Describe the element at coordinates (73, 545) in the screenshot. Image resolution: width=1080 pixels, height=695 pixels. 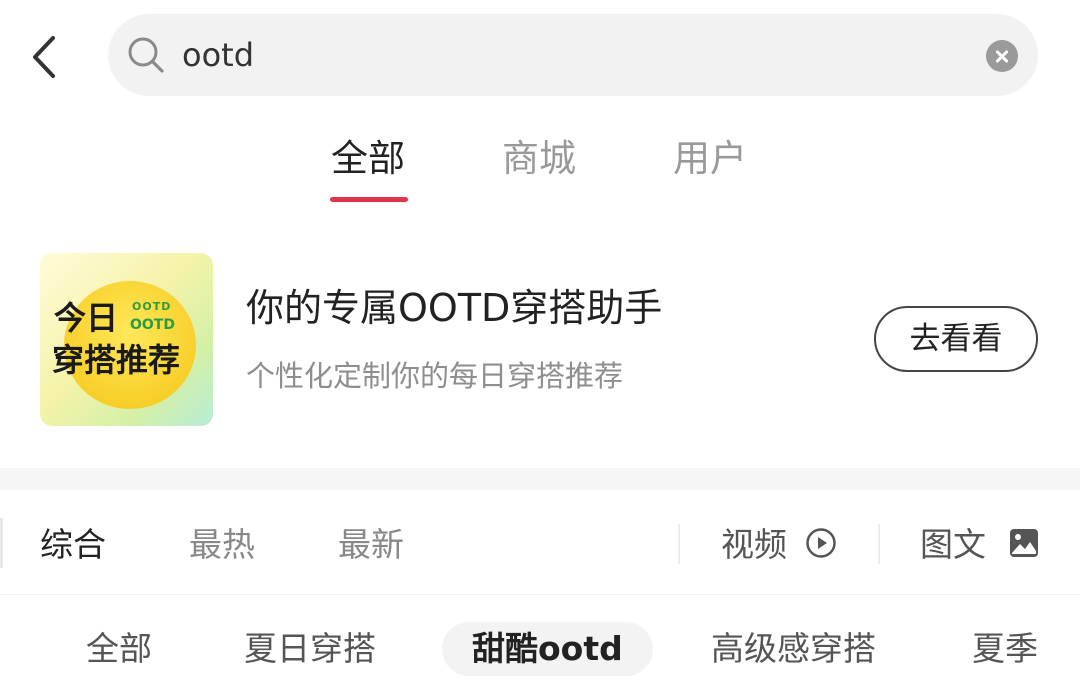
I see `sort-comprehensive: 综合` at that location.